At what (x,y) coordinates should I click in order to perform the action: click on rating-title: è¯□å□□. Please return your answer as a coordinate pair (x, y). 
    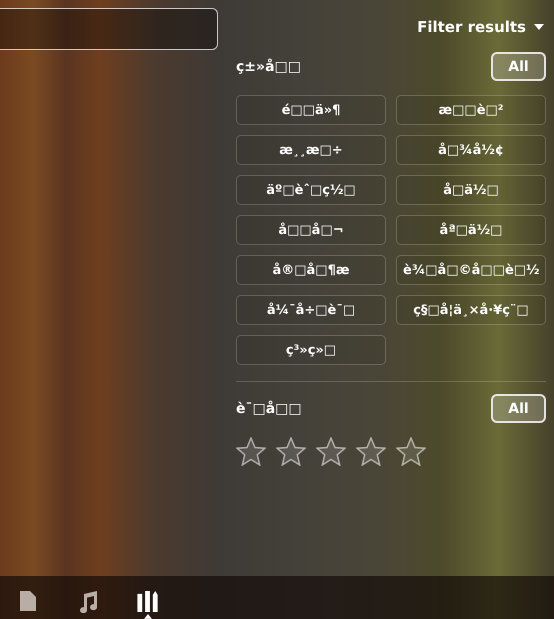
    Looking at the image, I should click on (269, 408).